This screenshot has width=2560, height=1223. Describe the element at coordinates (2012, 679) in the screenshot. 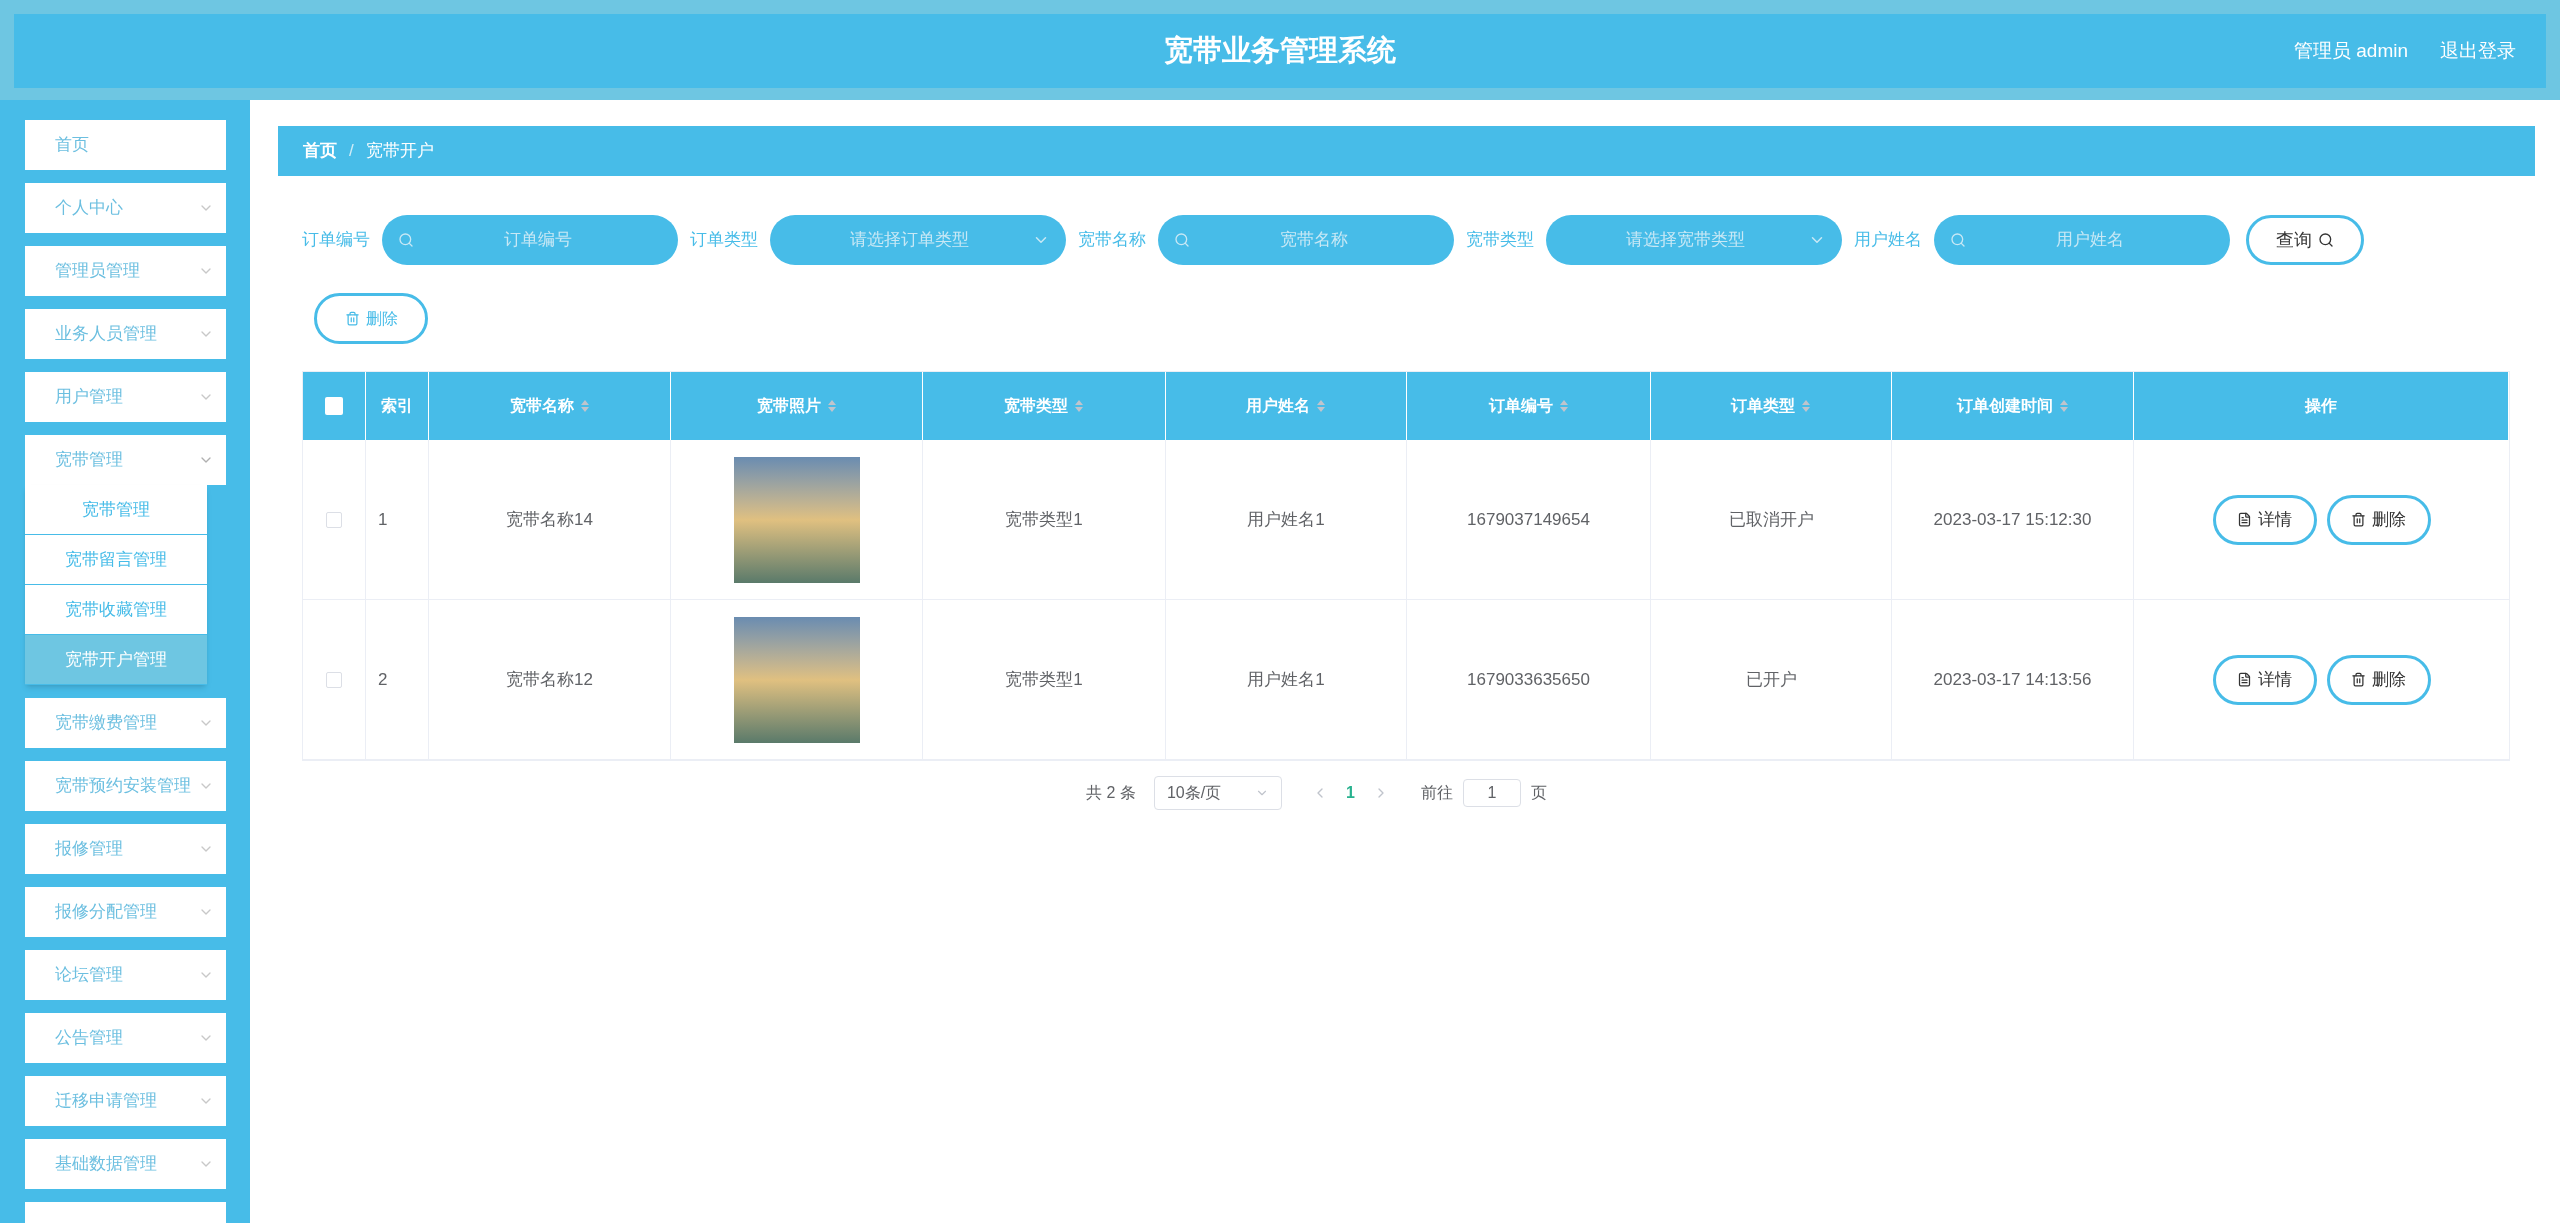

I see `table-cell-text: 2023-03-17 14:13:56` at that location.